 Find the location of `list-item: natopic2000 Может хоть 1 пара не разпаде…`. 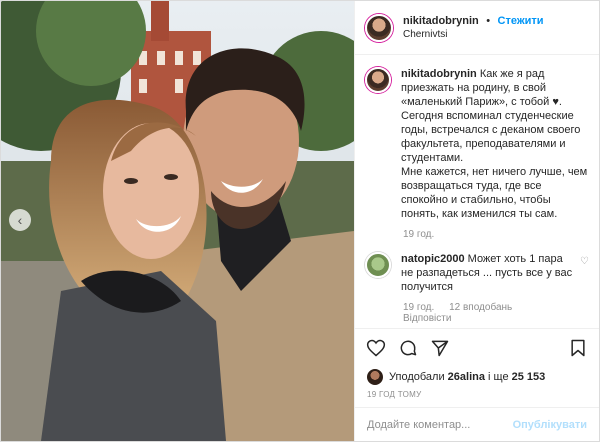

list-item: natopic2000 Может хоть 1 пара не разпаде… is located at coordinates (477, 273).